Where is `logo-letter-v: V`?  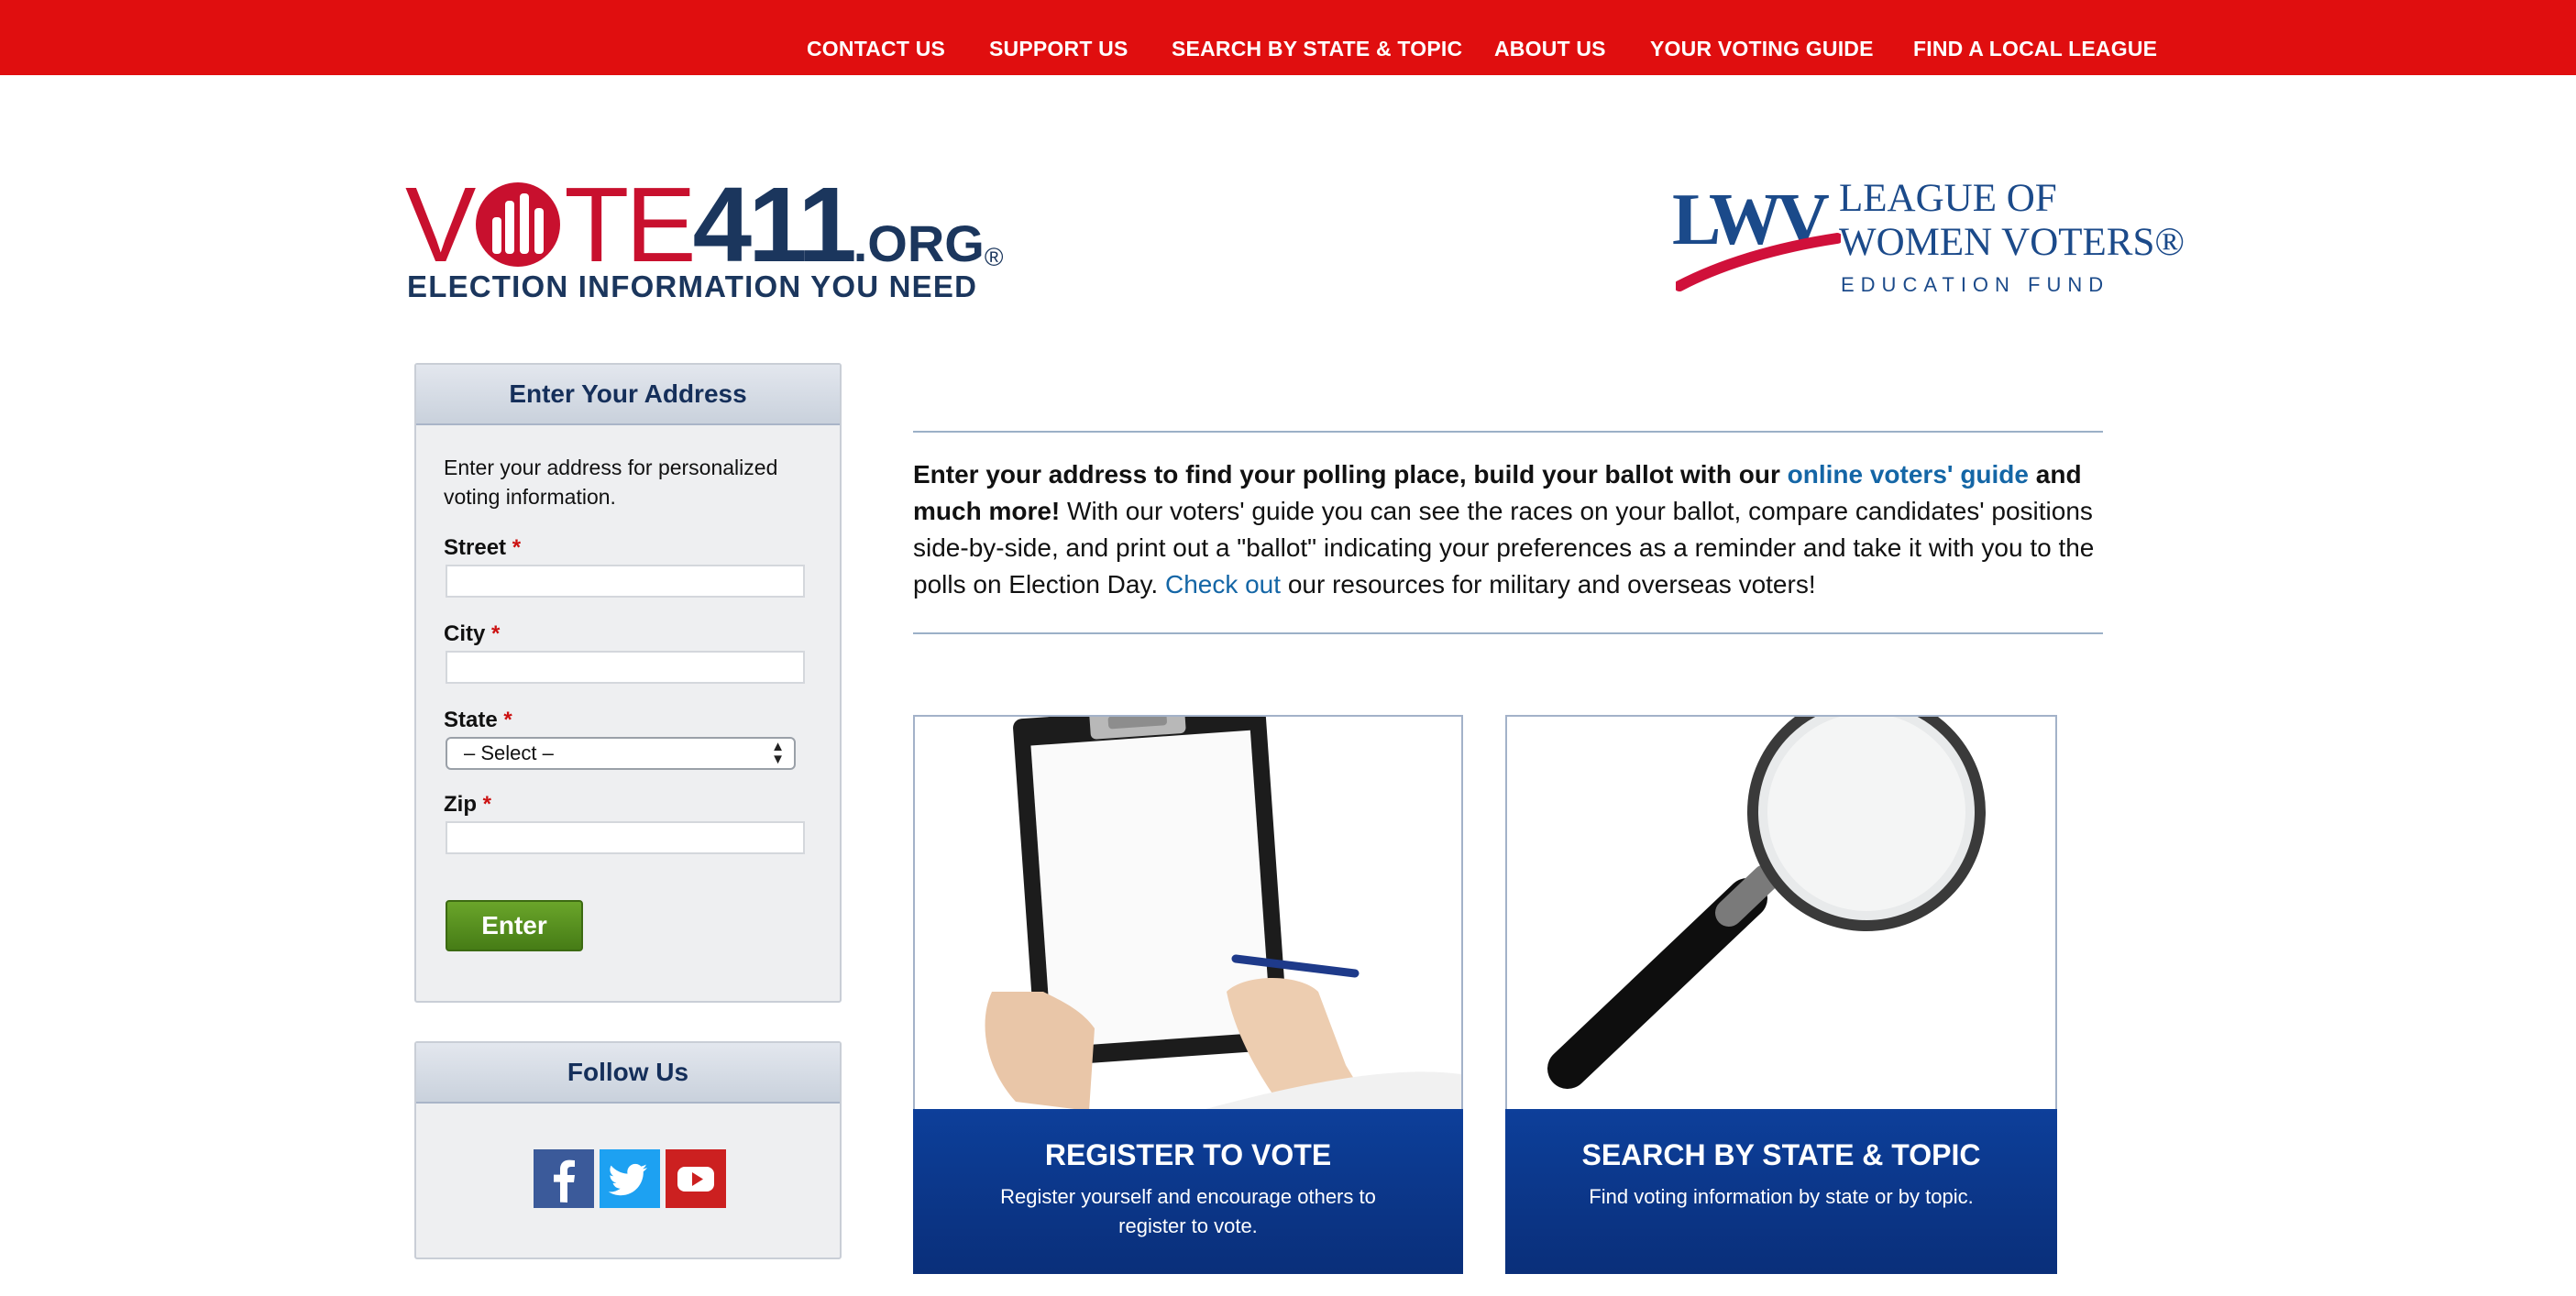
logo-letter-v: V is located at coordinates (440, 224).